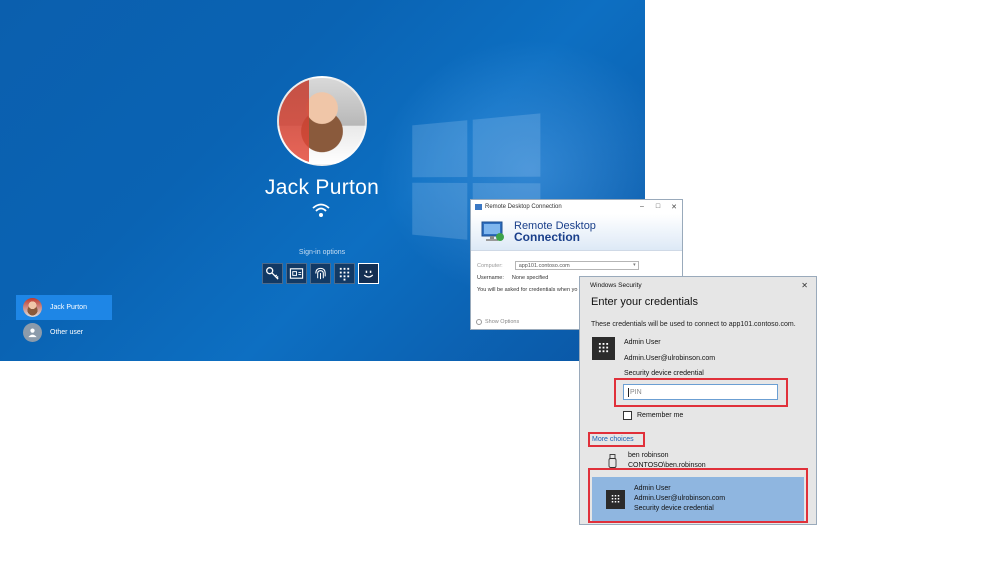  Describe the element at coordinates (616, 439) in the screenshot. I see `more-choices-highlight-box` at that location.